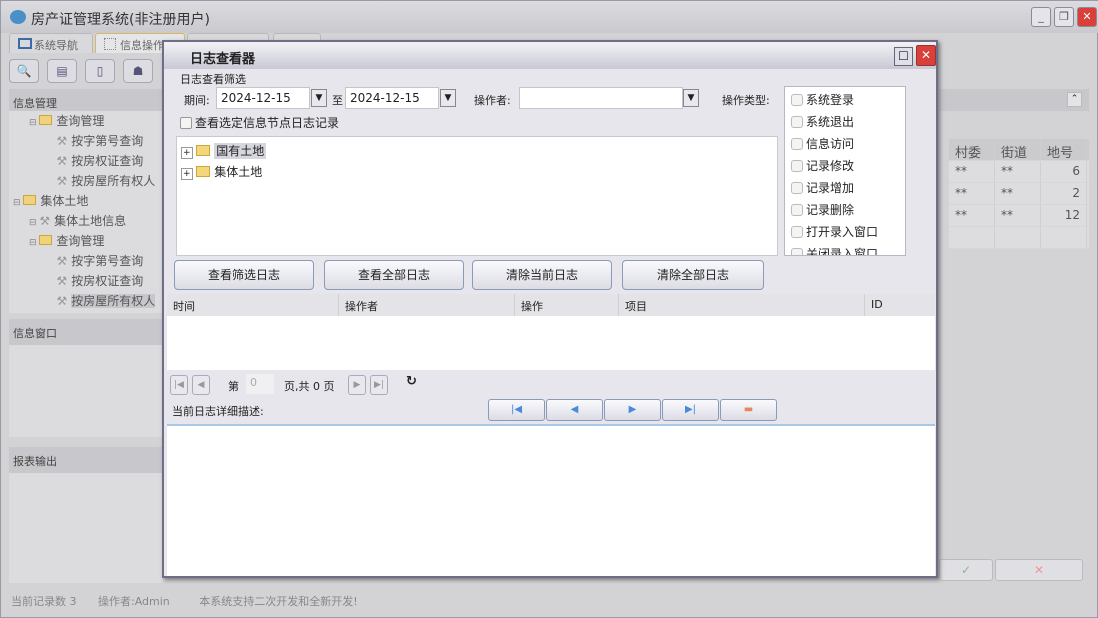 This screenshot has width=1098, height=618. What do you see at coordinates (966, 570) in the screenshot?
I see `confirm-button: ✓` at bounding box center [966, 570].